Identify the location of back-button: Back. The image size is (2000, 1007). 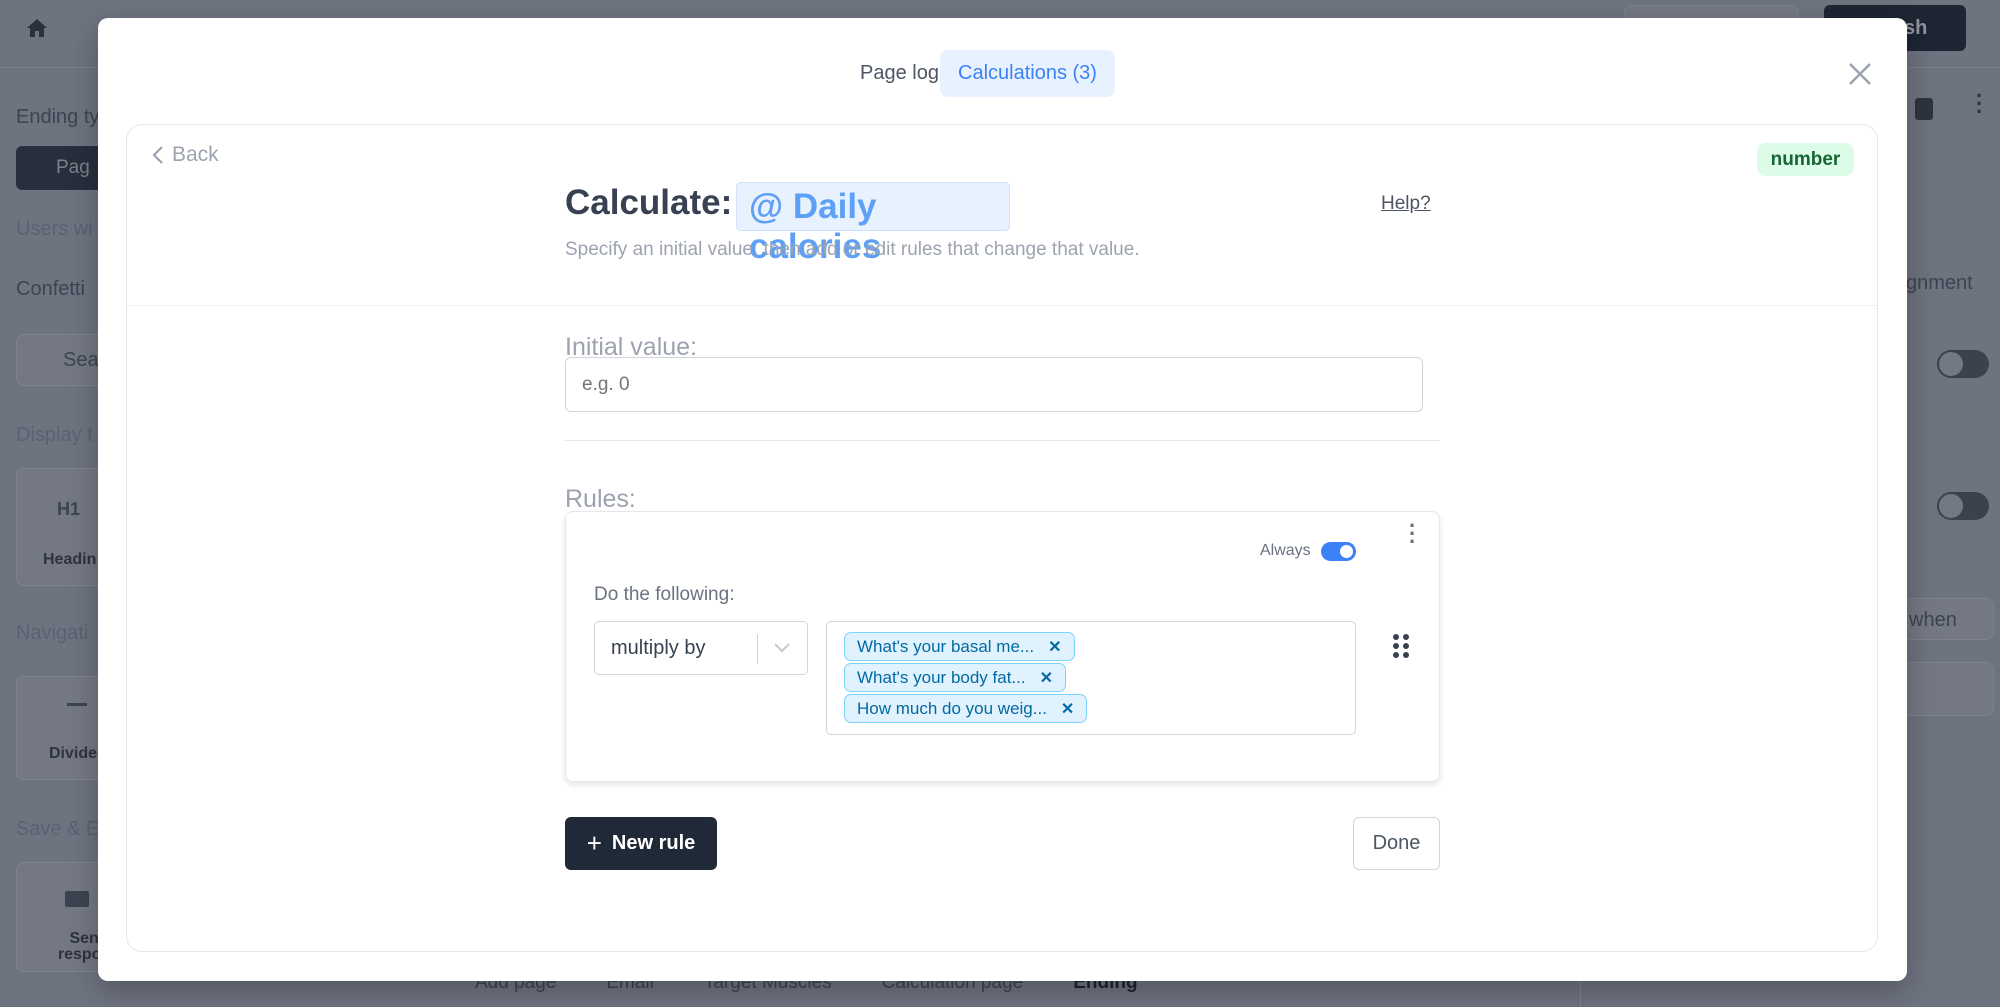
(185, 155).